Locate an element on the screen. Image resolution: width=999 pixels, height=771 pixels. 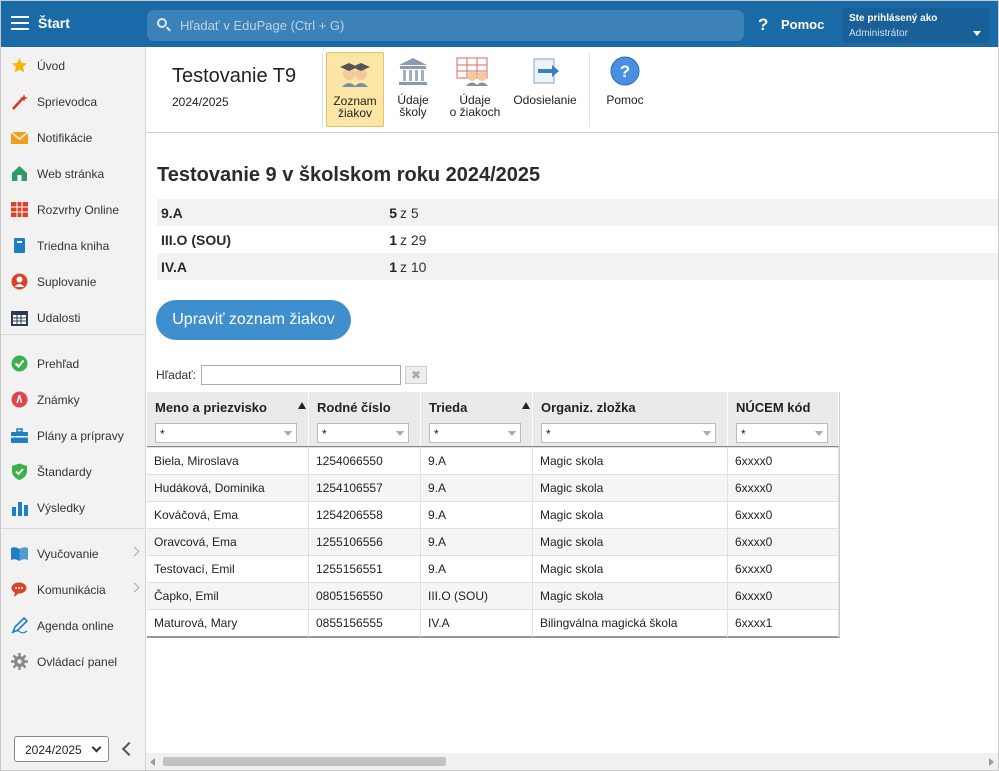
sidebar-item: Notifikácie is located at coordinates (73, 137).